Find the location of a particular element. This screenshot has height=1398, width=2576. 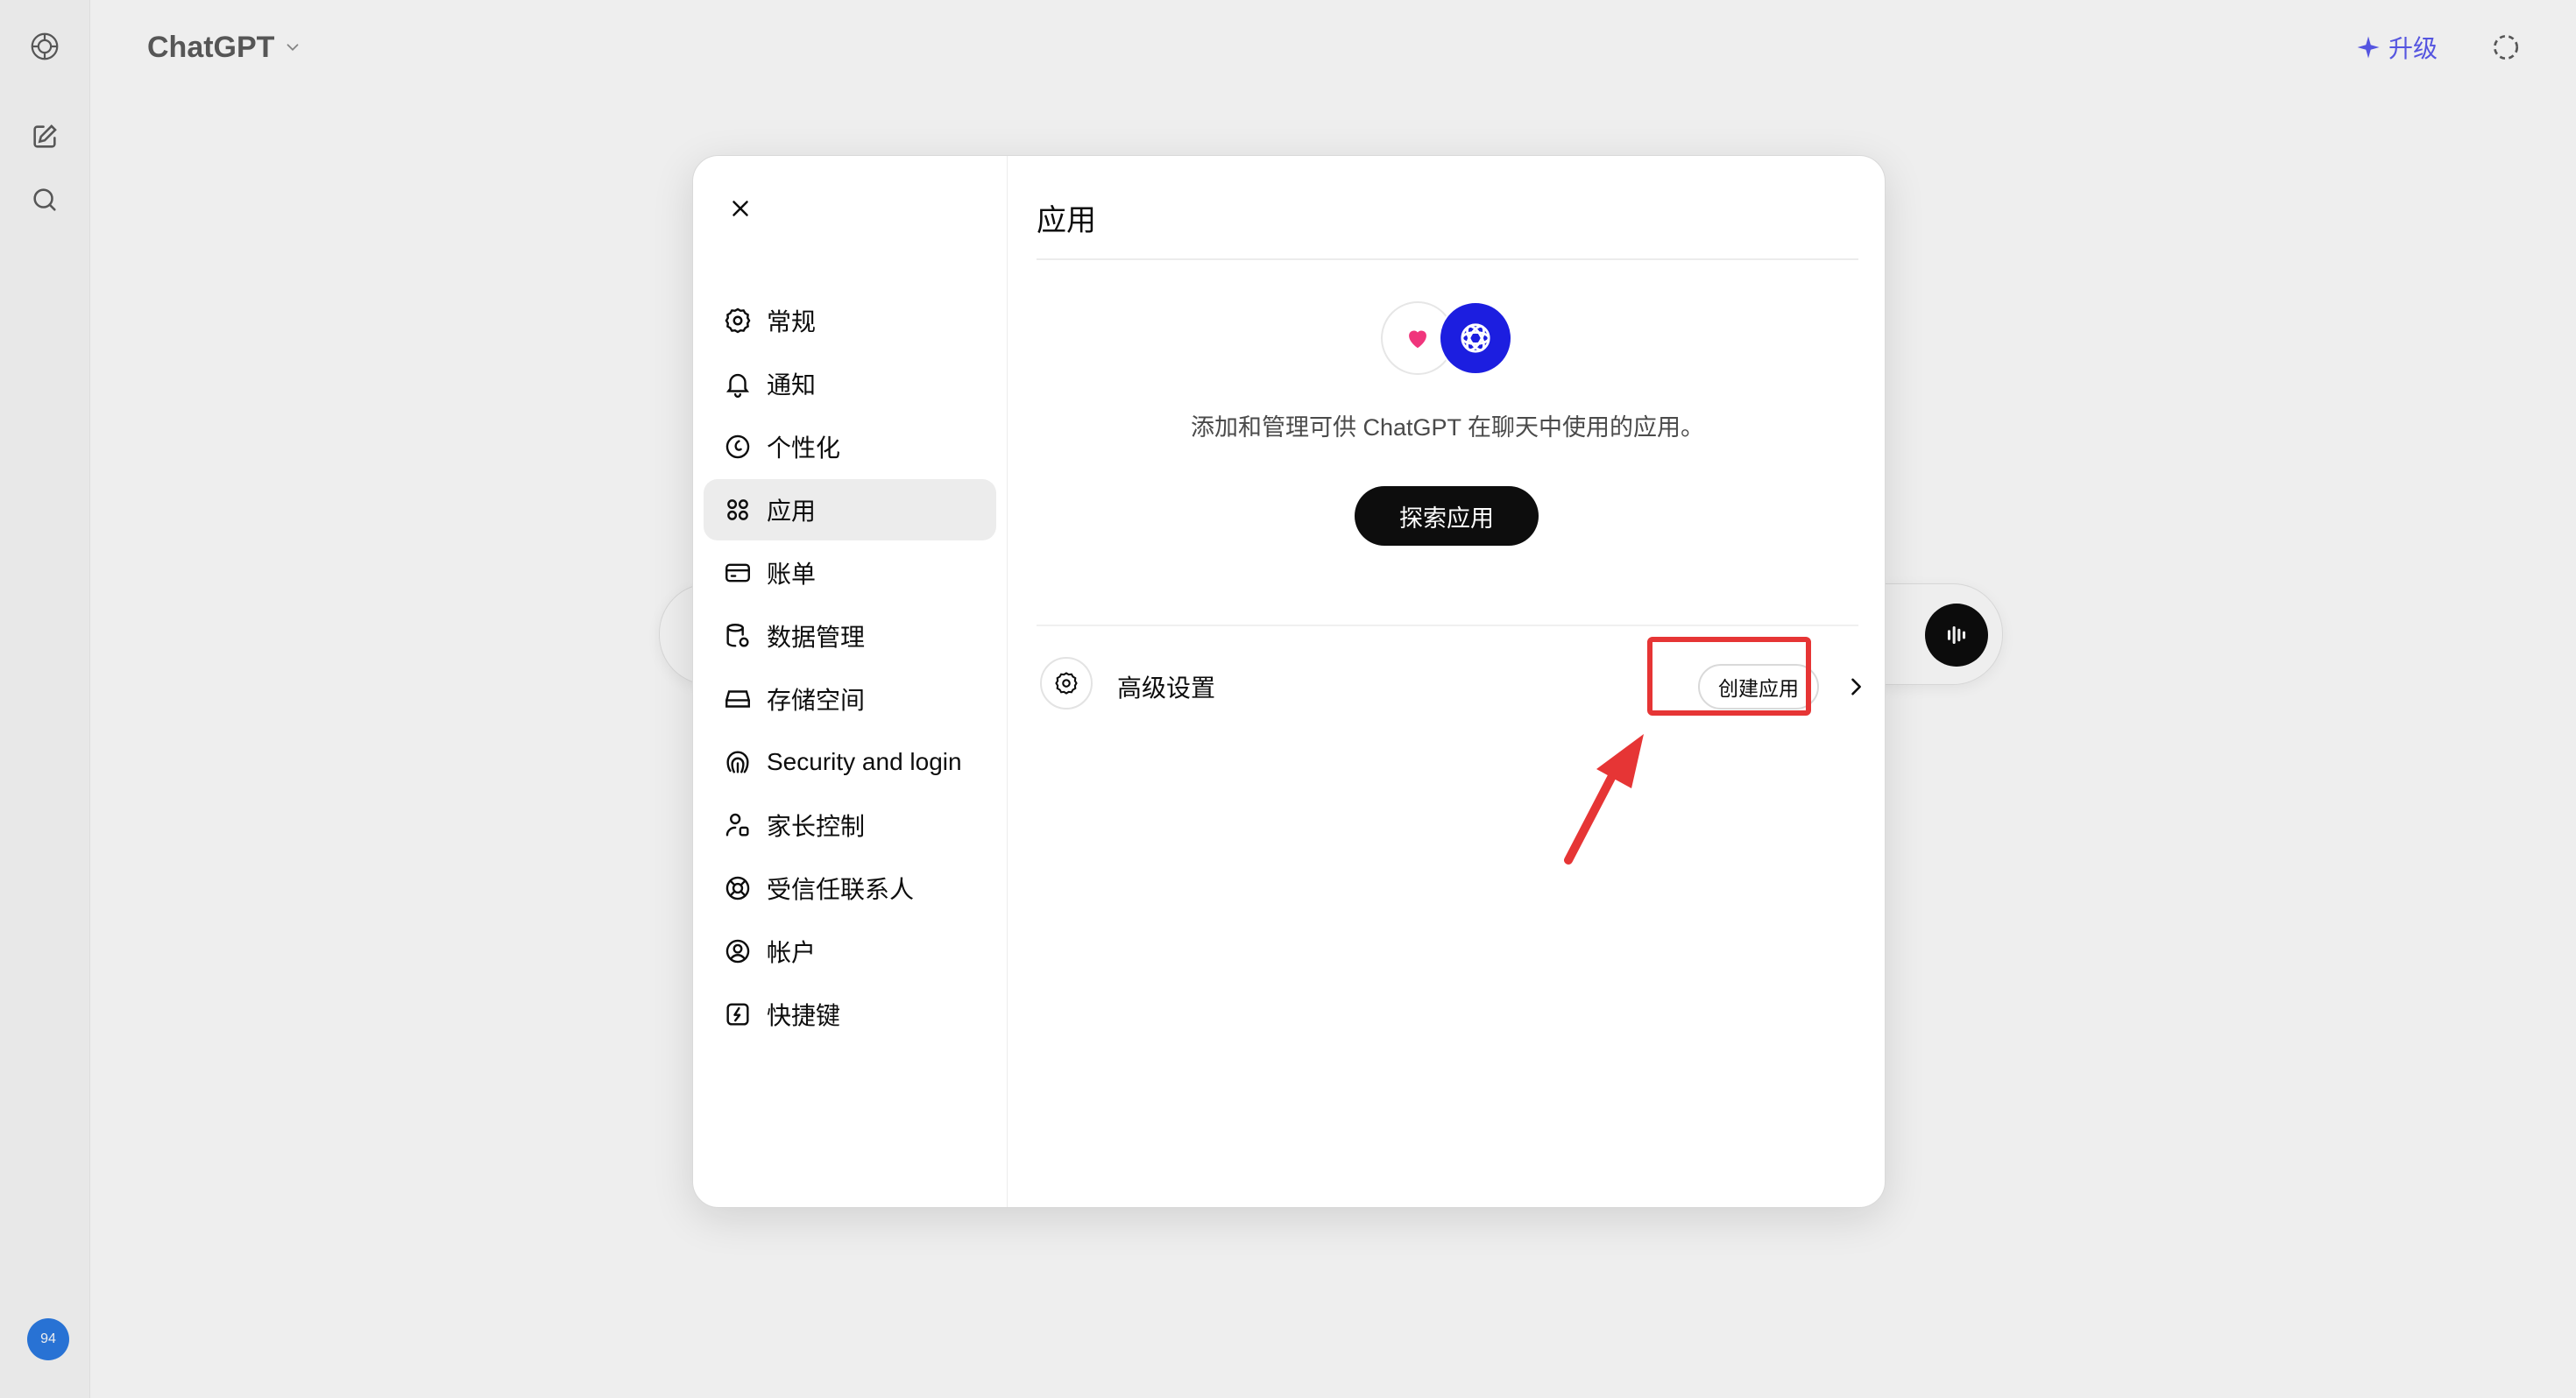

annotation-highlight-box is located at coordinates (1729, 676).